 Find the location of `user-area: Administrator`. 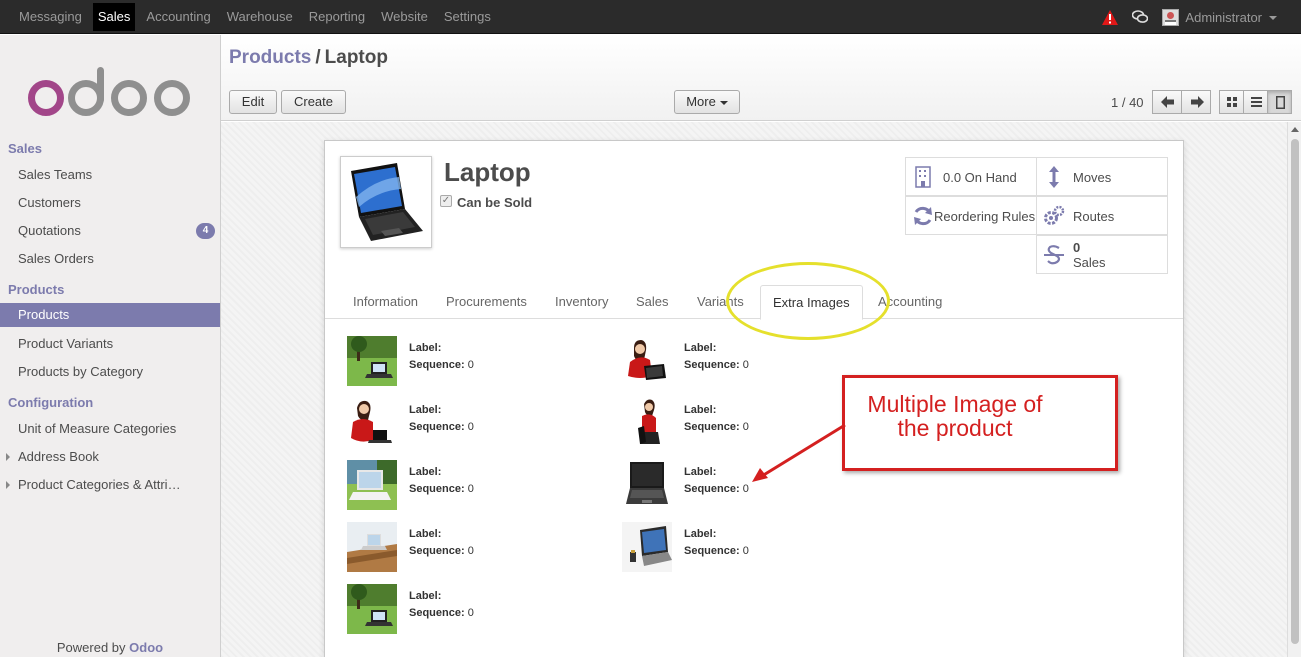

user-area: Administrator is located at coordinates (1189, 17).